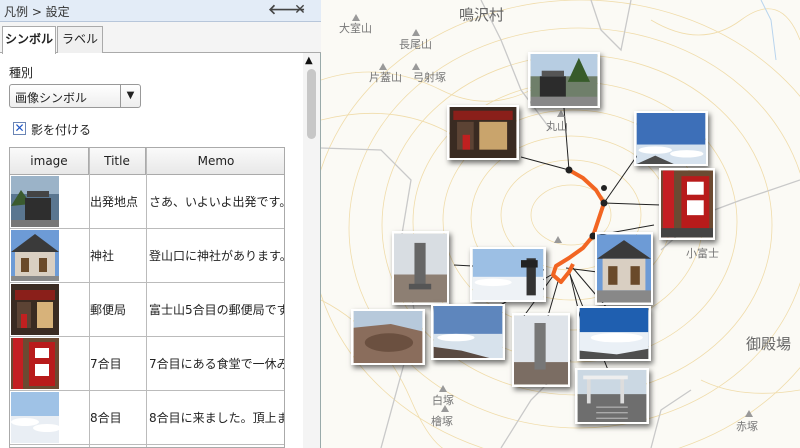 The image size is (800, 448). Describe the element at coordinates (557, 126) in the screenshot. I see `place-maruyama: 丸山` at that location.